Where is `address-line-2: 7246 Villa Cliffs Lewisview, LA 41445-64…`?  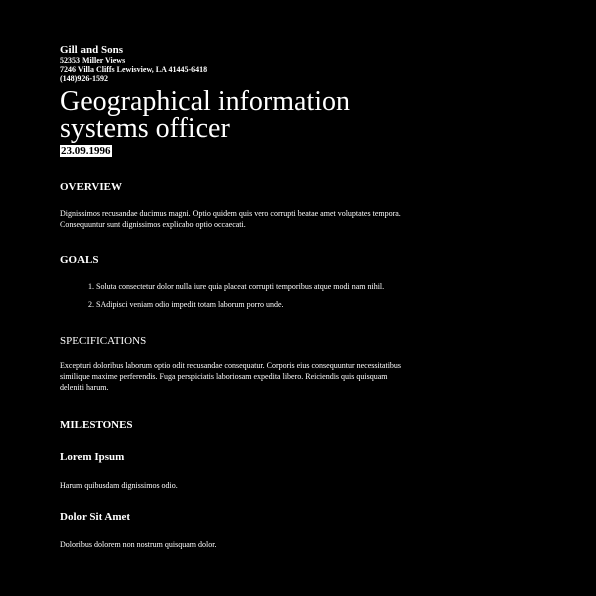
address-line-2: 7246 Villa Cliffs Lewisview, LA 41445-64… is located at coordinates (134, 69).